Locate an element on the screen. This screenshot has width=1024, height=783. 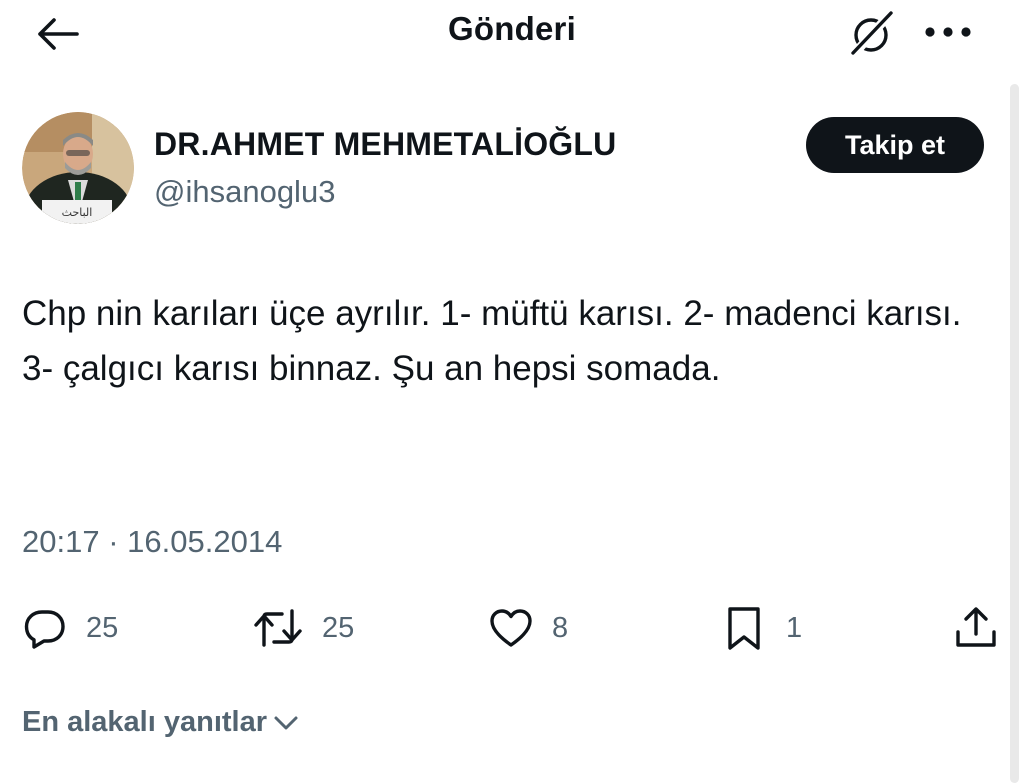
grok-icon is located at coordinates (872, 34).